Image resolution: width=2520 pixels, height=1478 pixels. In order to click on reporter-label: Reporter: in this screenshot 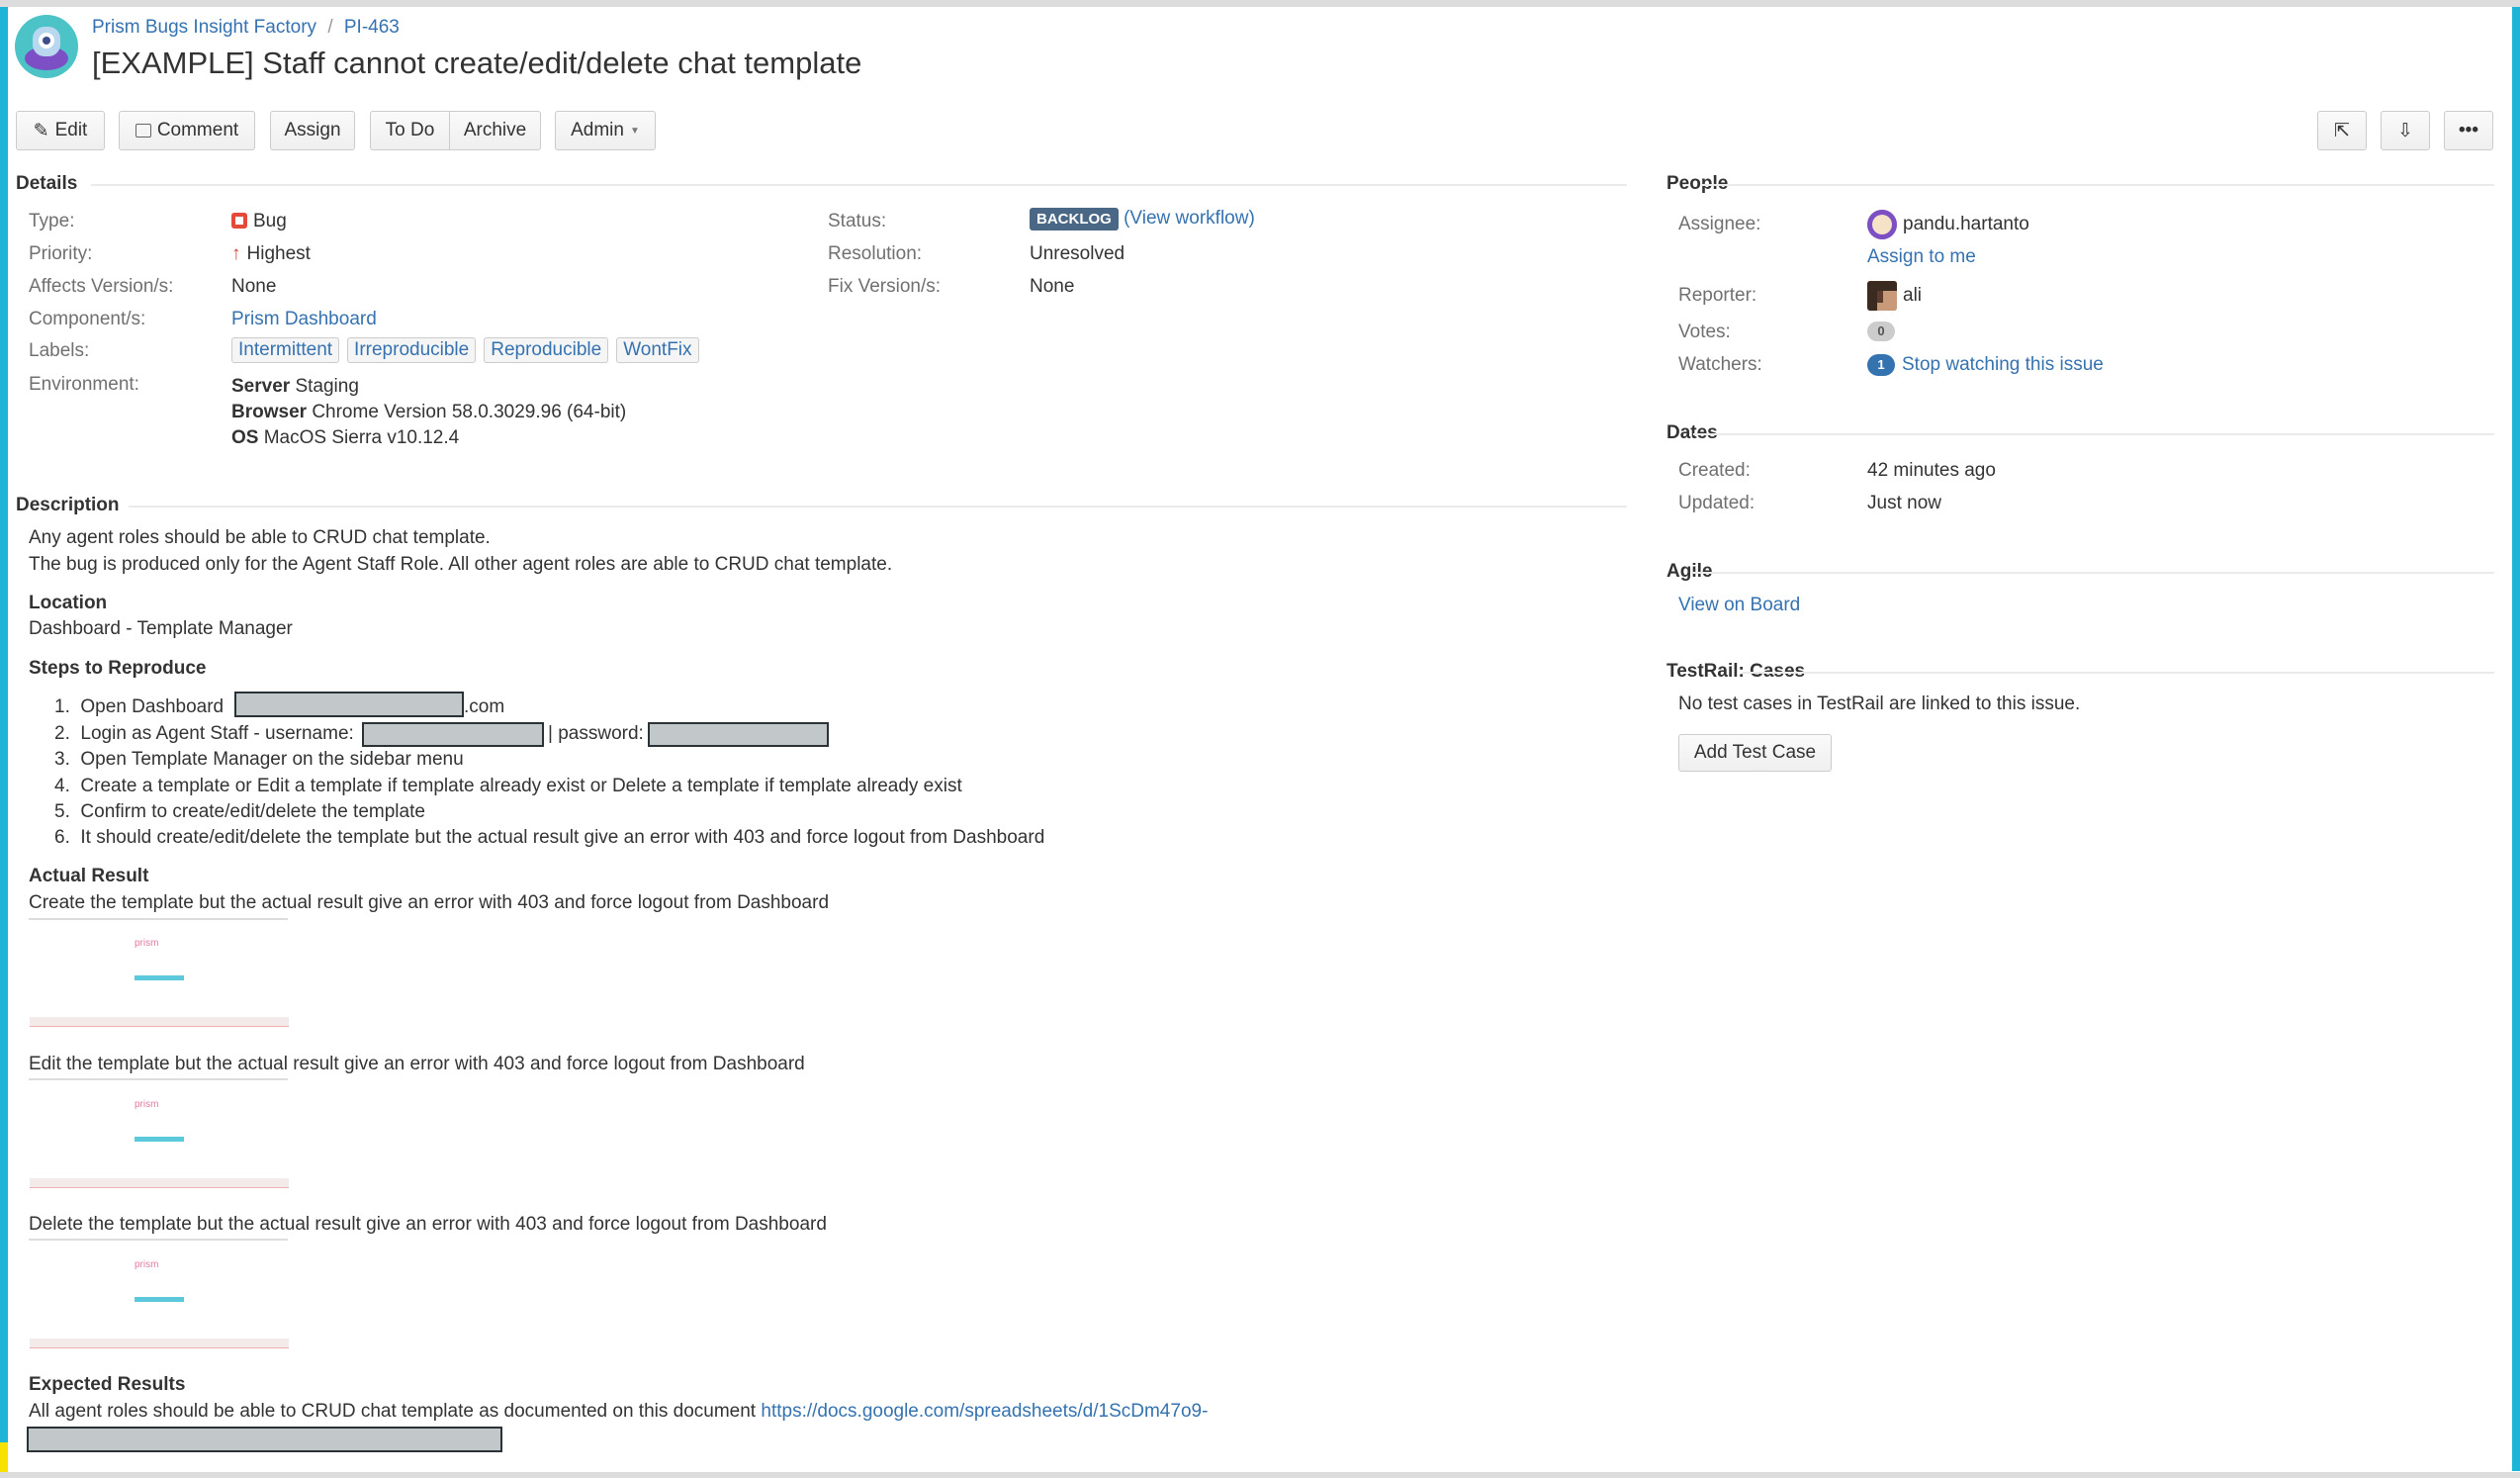, I will do `click(1717, 295)`.